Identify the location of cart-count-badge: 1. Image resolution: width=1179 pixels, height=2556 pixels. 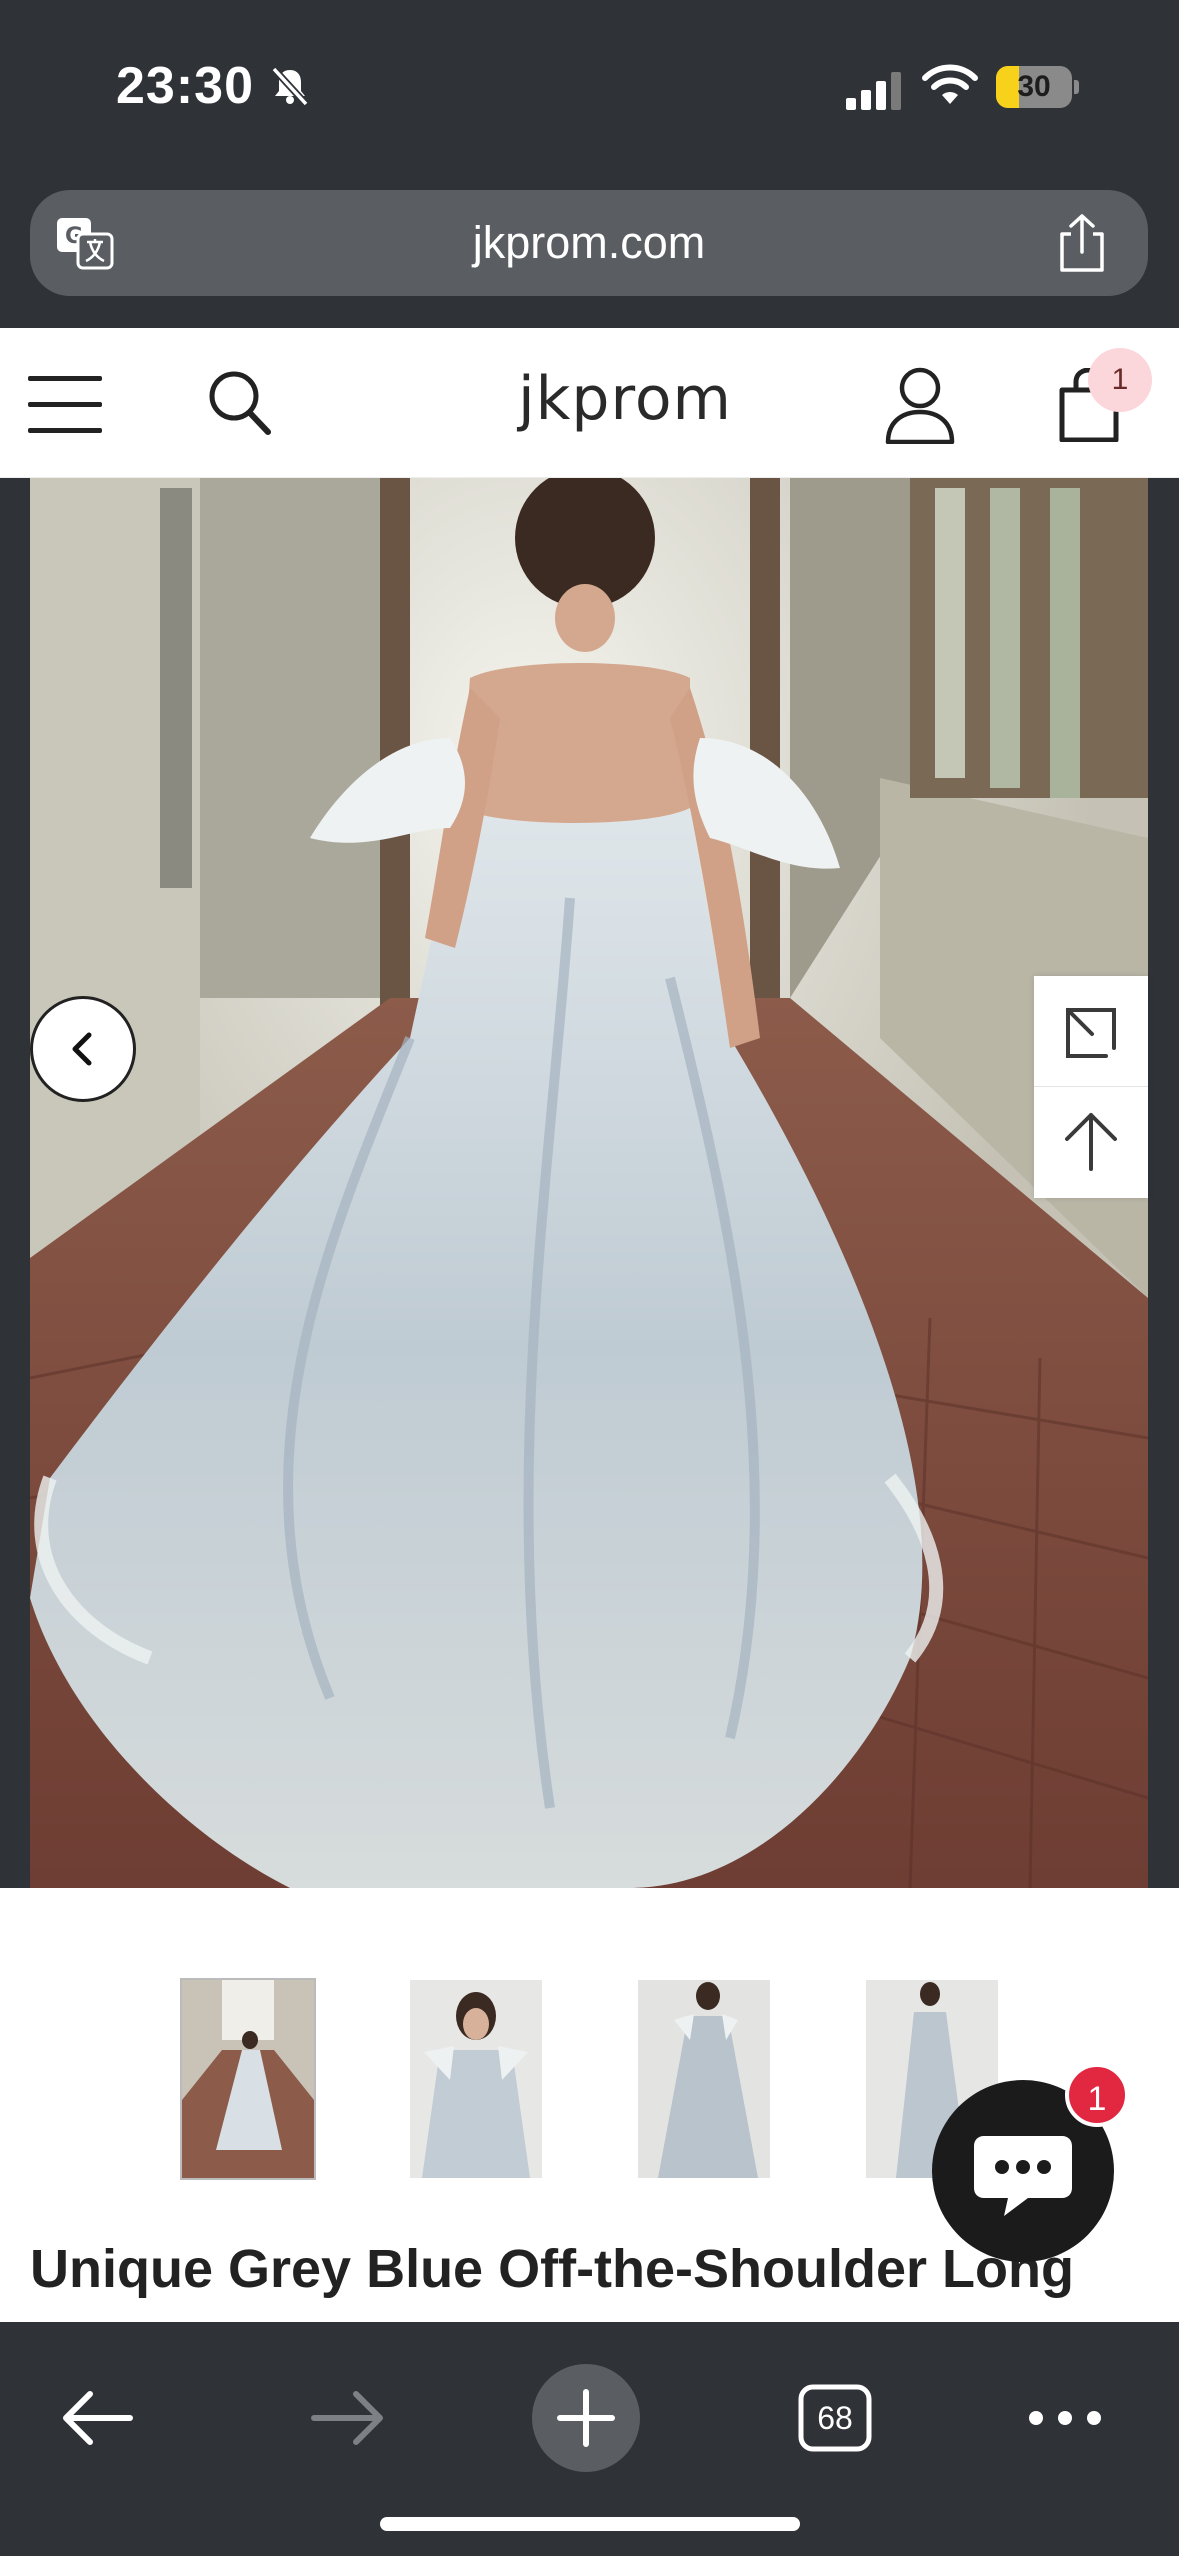
(1120, 380).